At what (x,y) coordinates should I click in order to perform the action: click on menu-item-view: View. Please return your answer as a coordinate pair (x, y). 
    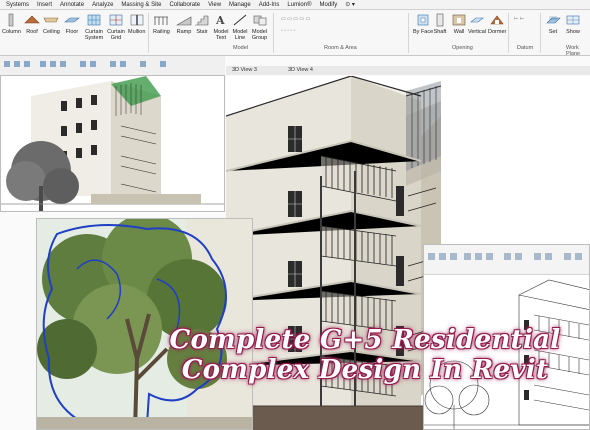
    Looking at the image, I should click on (214, 4).